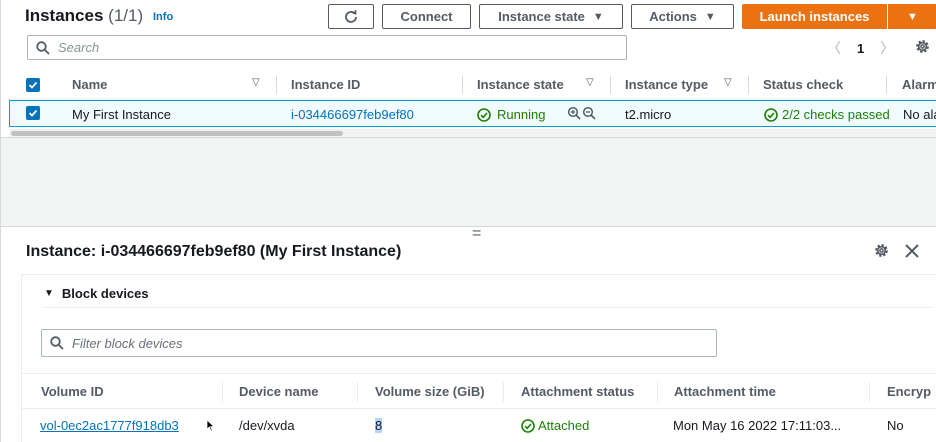  Describe the element at coordinates (666, 84) in the screenshot. I see `column-instance-type: Instance type` at that location.